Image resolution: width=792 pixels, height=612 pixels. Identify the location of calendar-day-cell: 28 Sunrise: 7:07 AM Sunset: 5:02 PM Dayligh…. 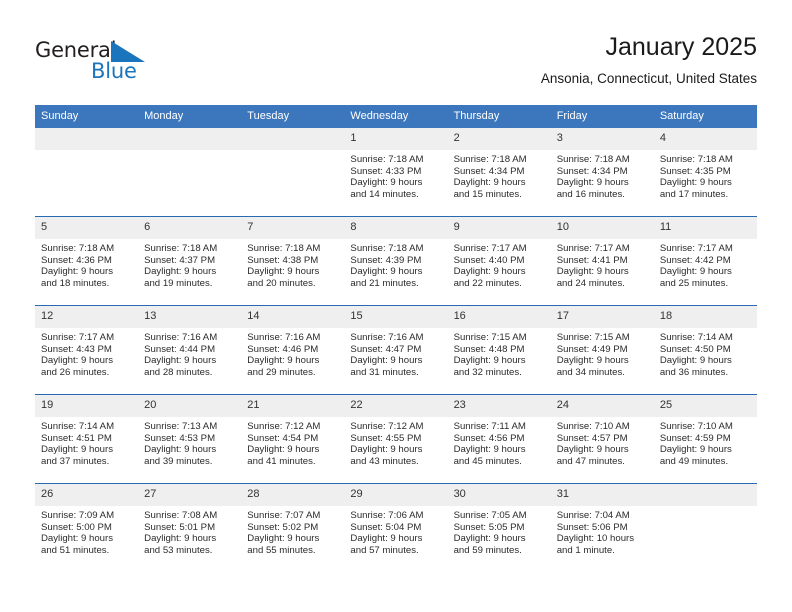
(293, 527).